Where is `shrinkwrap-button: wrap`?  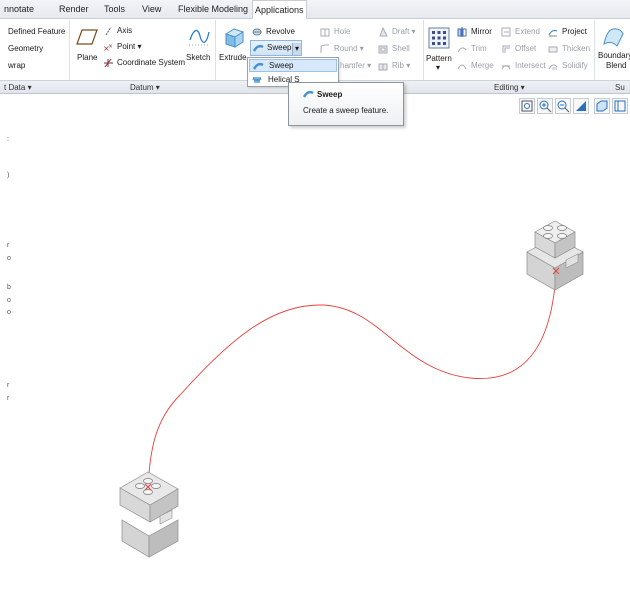 shrinkwrap-button: wrap is located at coordinates (16, 66).